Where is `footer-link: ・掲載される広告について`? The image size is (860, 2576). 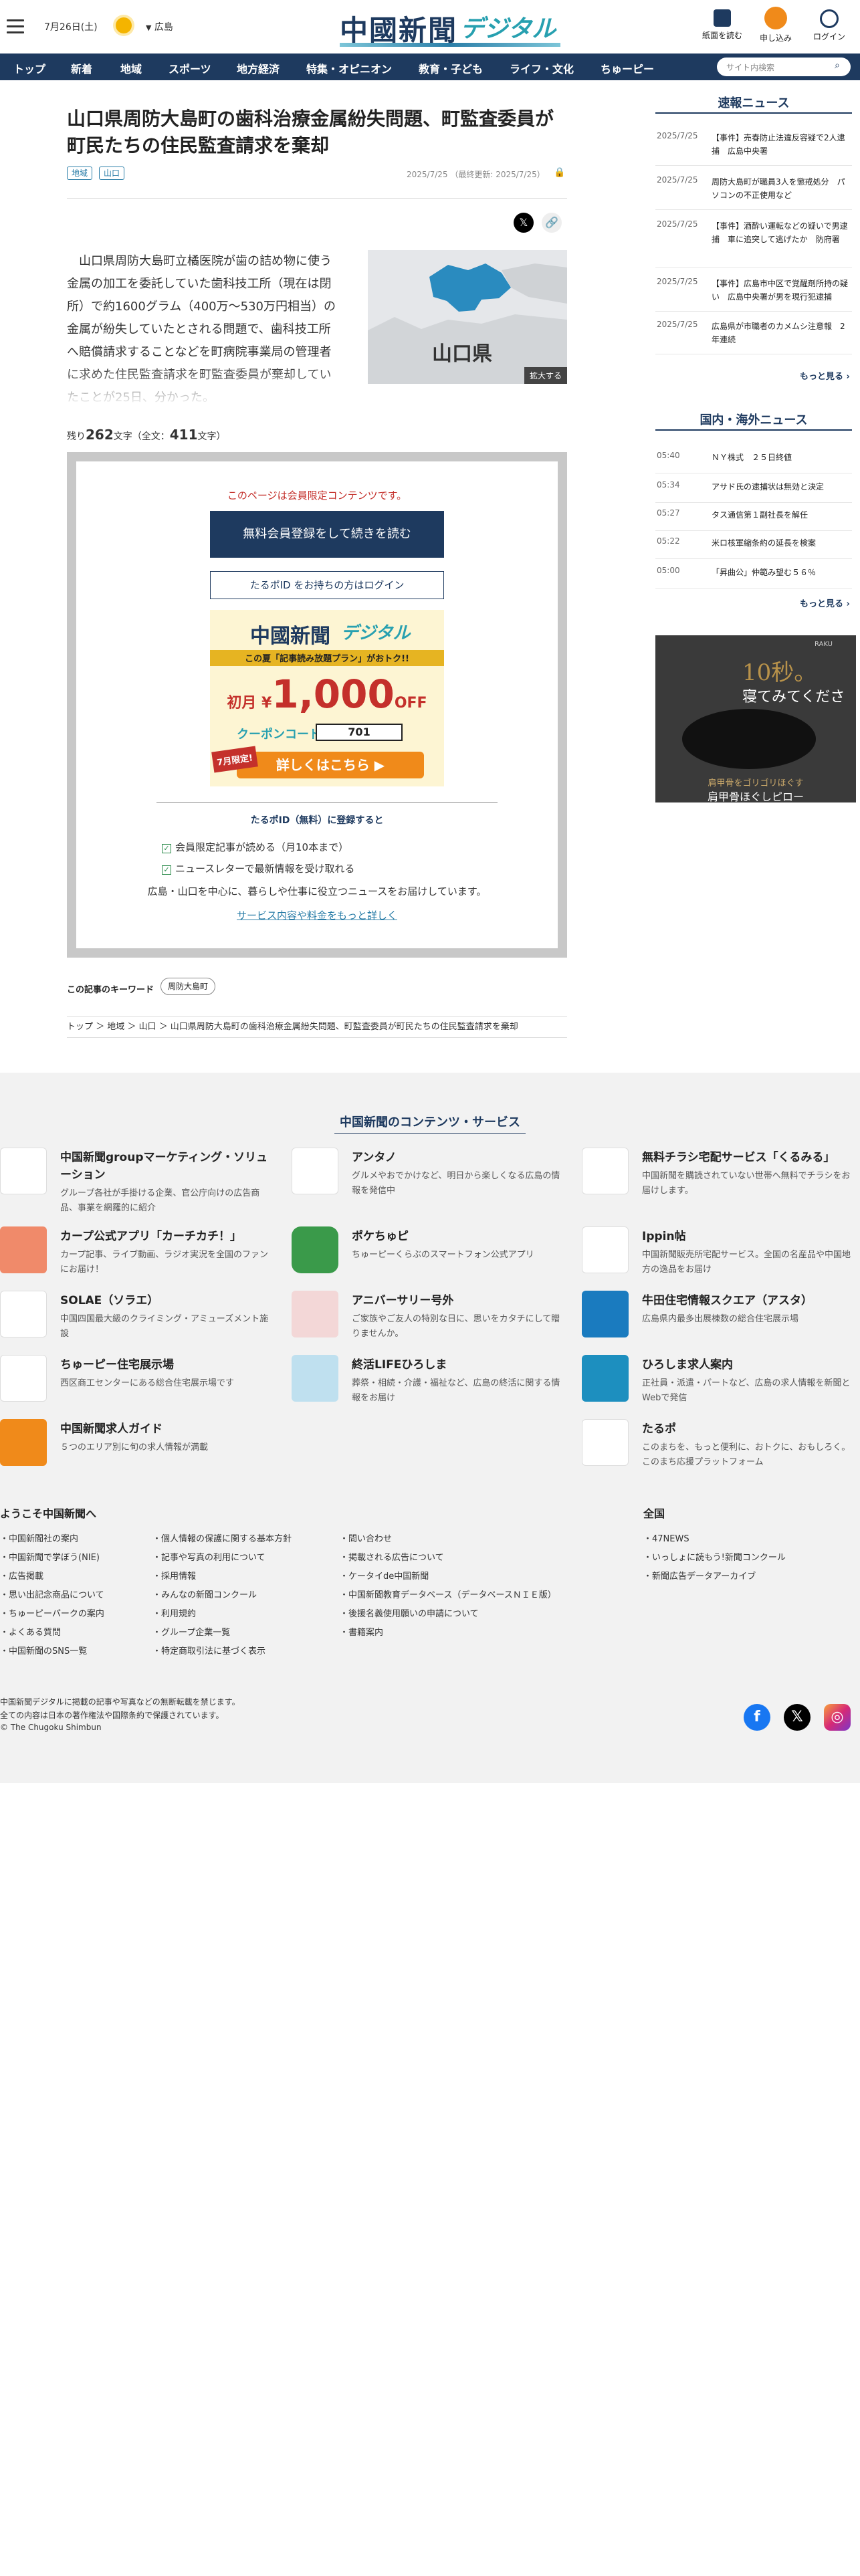
footer-link: ・掲載される広告について is located at coordinates (392, 1556).